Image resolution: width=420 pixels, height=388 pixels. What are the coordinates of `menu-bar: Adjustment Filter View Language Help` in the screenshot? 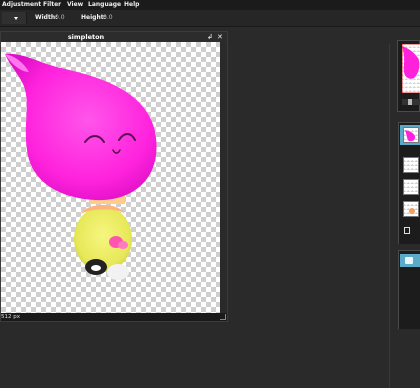 It's located at (210, 5).